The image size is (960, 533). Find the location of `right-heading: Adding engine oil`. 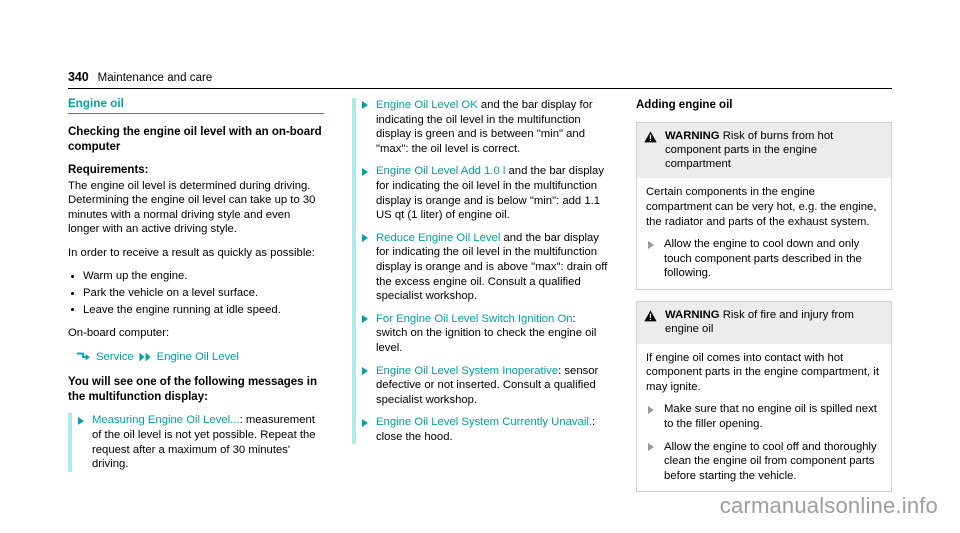

right-heading: Adding engine oil is located at coordinates (684, 105).